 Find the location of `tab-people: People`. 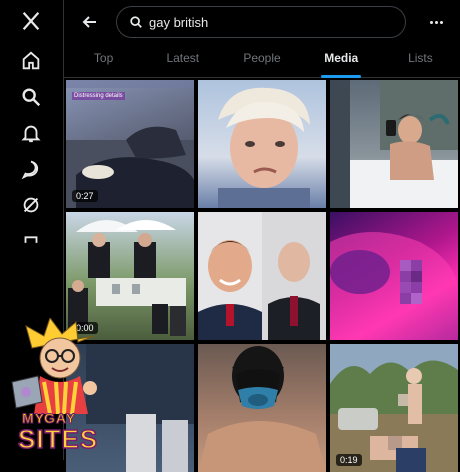

tab-people: People is located at coordinates (261, 60).